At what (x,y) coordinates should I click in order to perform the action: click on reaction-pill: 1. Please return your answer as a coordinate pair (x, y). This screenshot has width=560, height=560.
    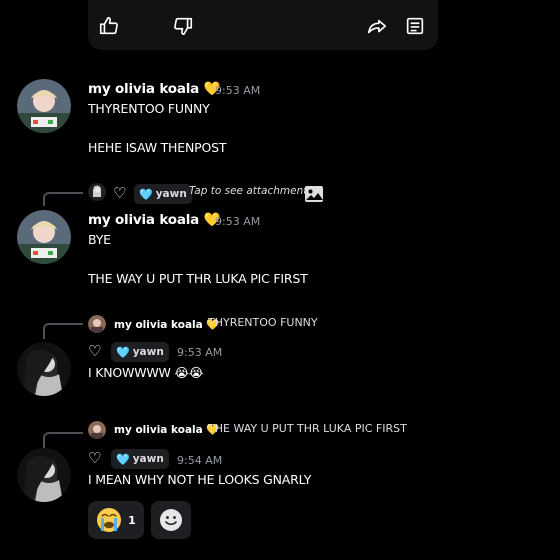
    Looking at the image, I should click on (116, 520).